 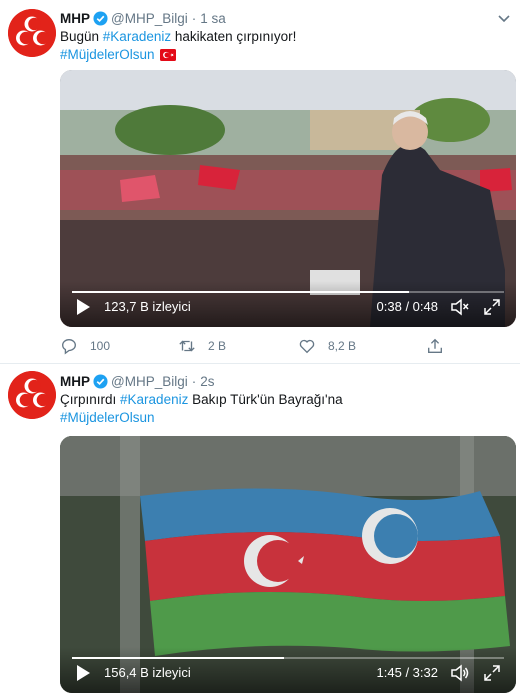 What do you see at coordinates (288, 304) in the screenshot?
I see `video-controls: 123,7 B izleyici 0:38 / 0:48` at bounding box center [288, 304].